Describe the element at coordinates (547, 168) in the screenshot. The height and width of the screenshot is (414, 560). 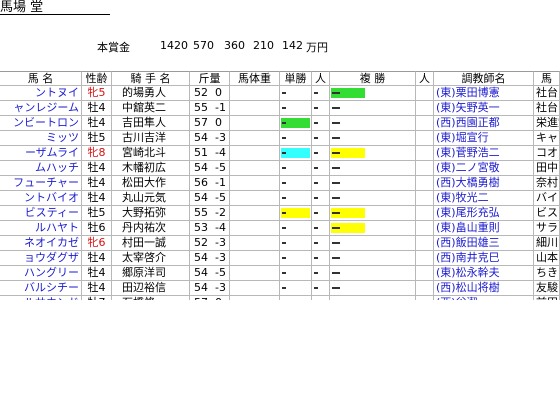
I see `owner: 田中 パ` at that location.